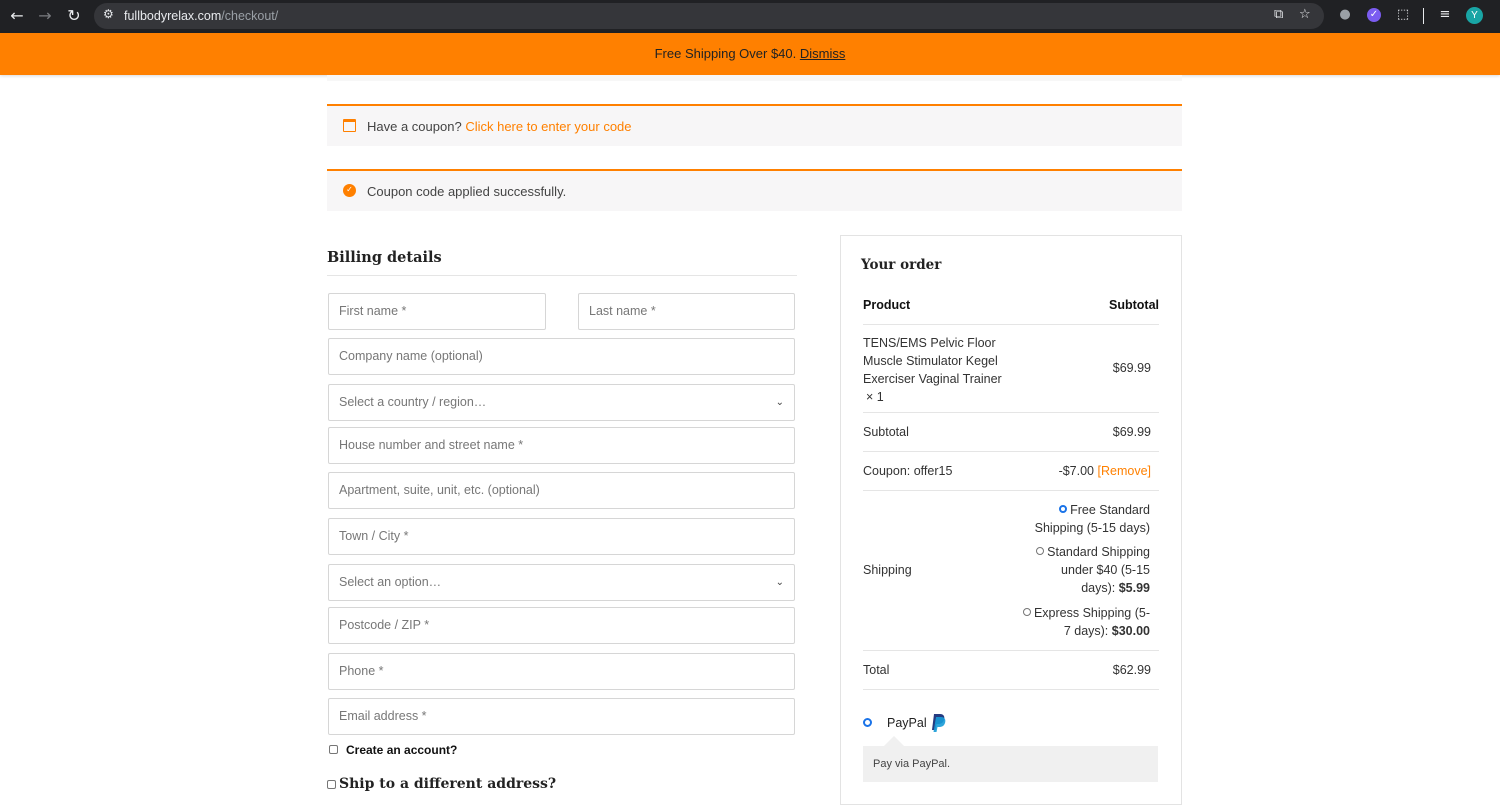 Image resolution: width=1500 pixels, height=805 pixels. I want to click on coupon-success-text: Coupon code applied successfully., so click(467, 191).